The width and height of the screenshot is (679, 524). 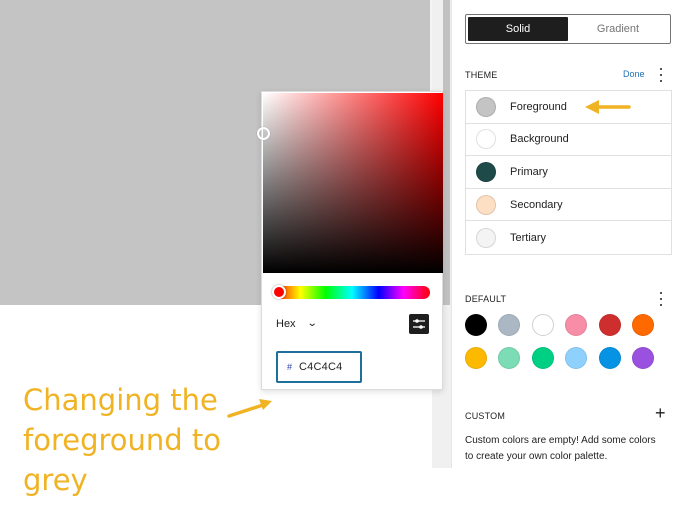 I want to click on scrollbar-thumb, so click(x=446, y=152).